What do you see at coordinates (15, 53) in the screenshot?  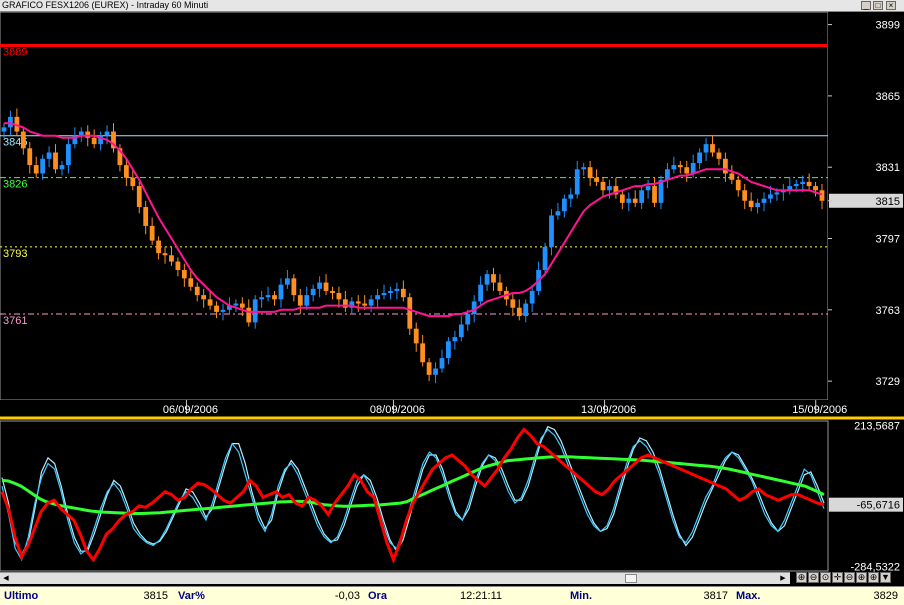 I see `level-label: 3889` at bounding box center [15, 53].